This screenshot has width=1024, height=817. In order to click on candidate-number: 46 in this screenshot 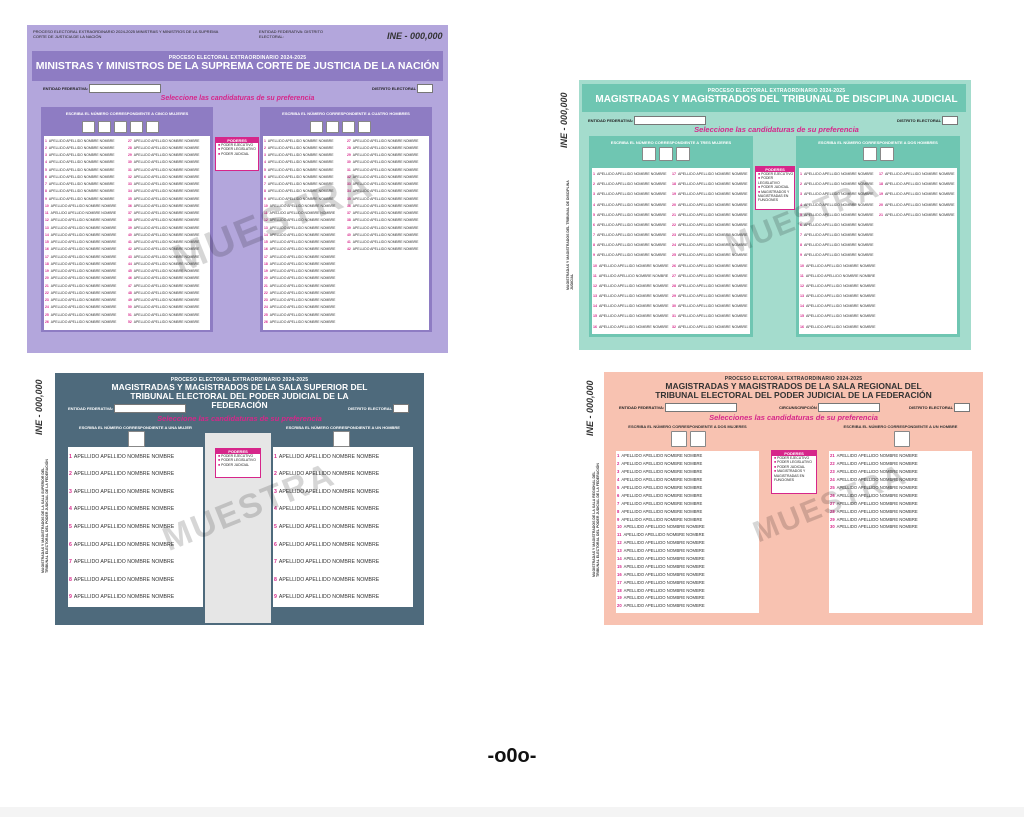, I will do `click(130, 278)`.